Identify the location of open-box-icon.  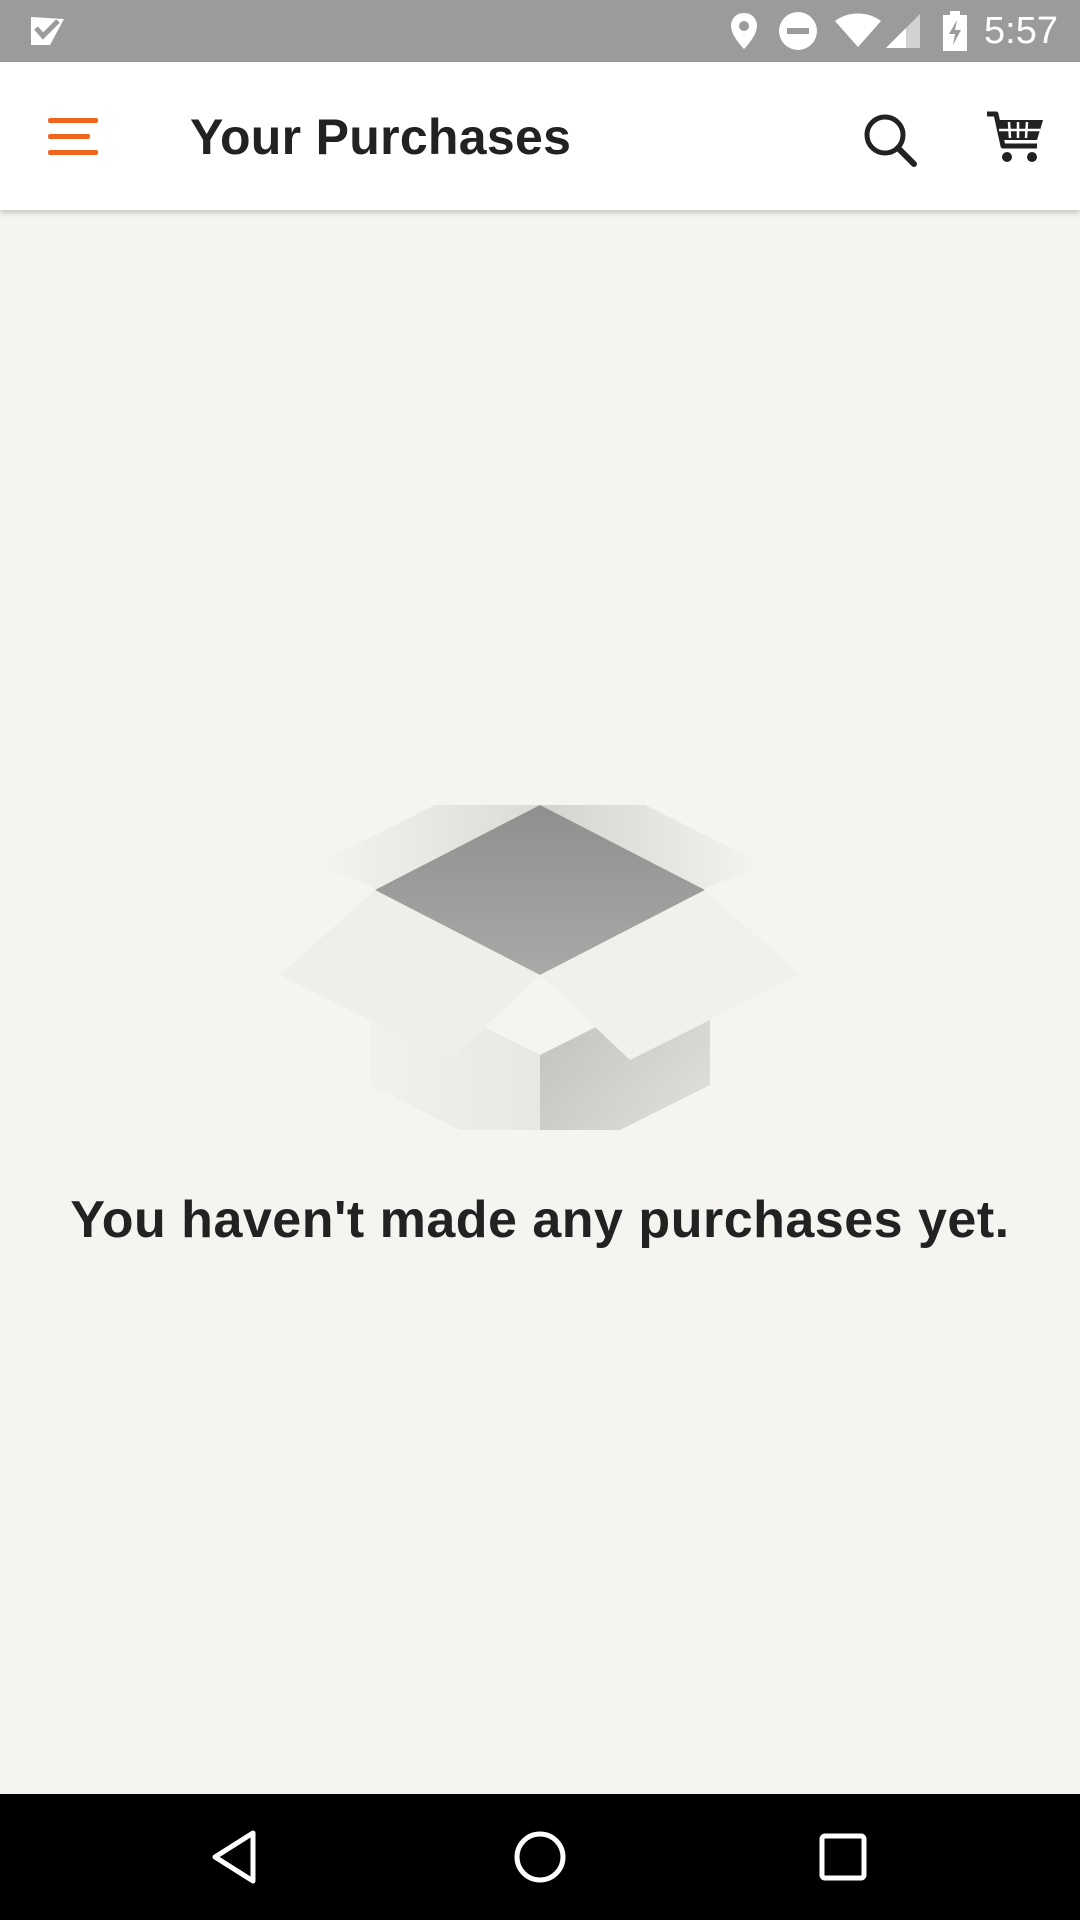
(540, 950).